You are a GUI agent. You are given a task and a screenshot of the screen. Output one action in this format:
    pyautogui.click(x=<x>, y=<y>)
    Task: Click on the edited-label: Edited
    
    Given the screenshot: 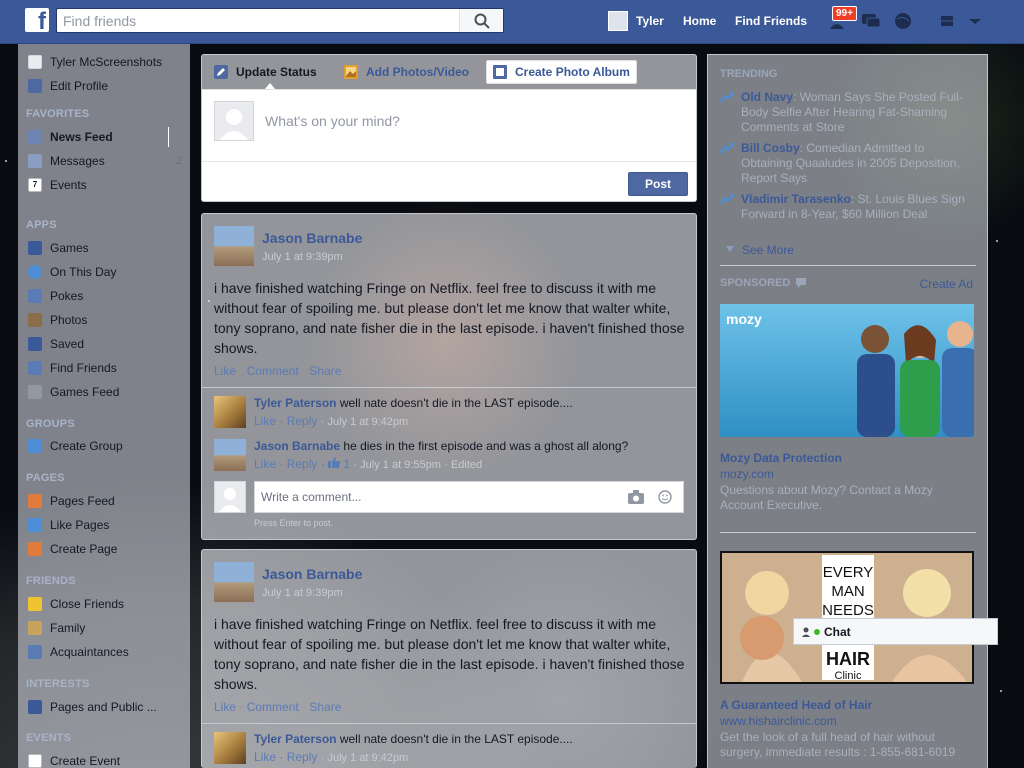 What is the action you would take?
    pyautogui.click(x=466, y=465)
    